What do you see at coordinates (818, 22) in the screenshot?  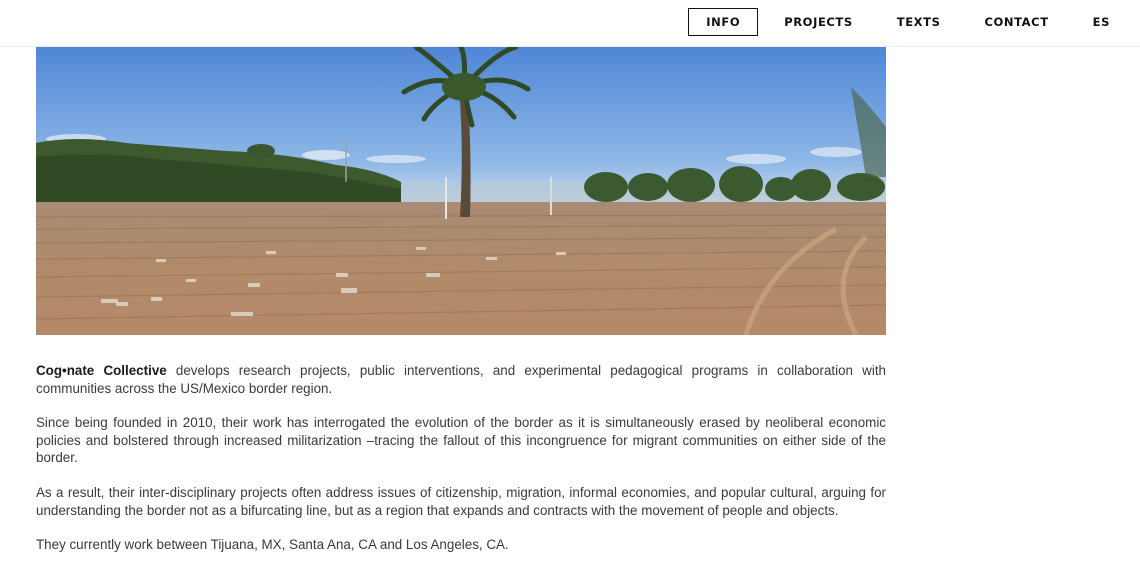 I see `nav-item-projects: PROJECTS` at bounding box center [818, 22].